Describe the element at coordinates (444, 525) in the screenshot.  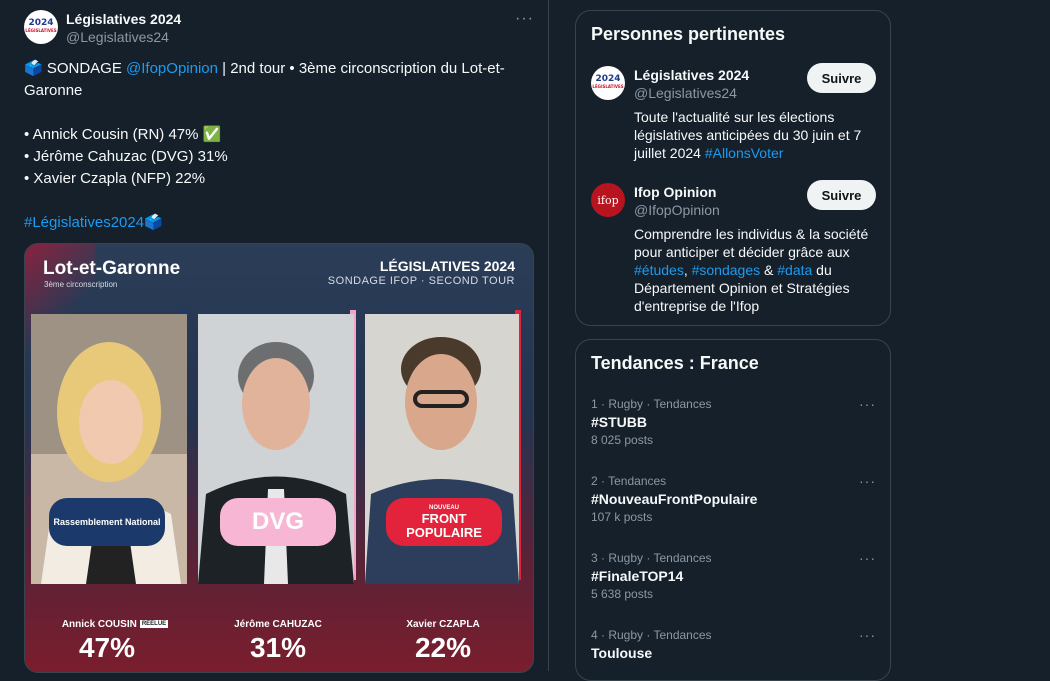
I see `party-name: FRONT POPULAIRE` at that location.